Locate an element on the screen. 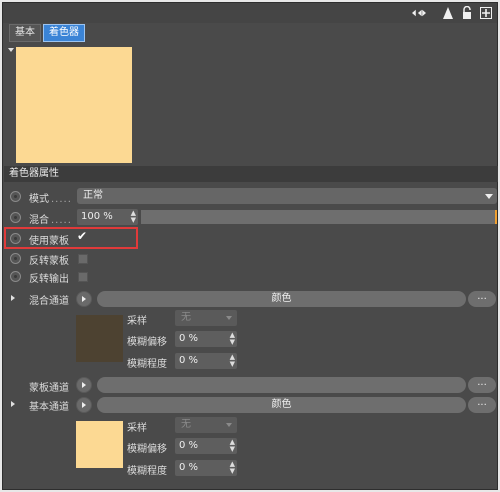  mode-dropdown: 正常 is located at coordinates (287, 196).